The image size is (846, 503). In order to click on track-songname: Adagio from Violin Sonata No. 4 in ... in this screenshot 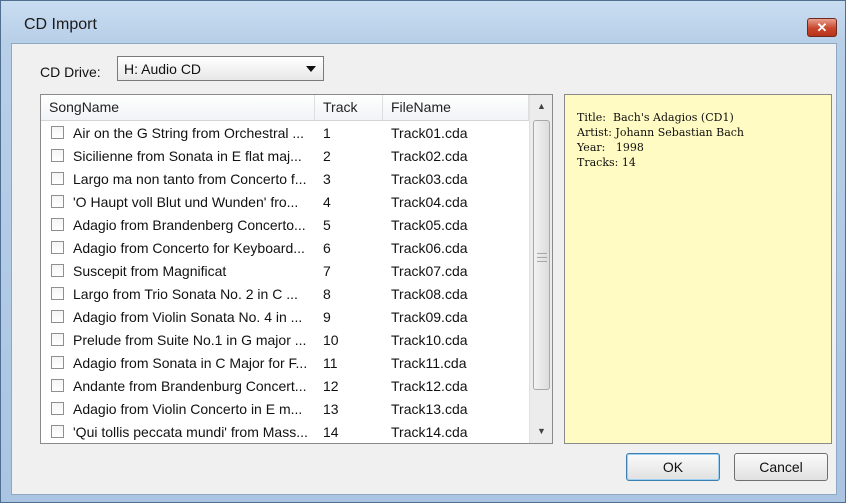, I will do `click(188, 317)`.